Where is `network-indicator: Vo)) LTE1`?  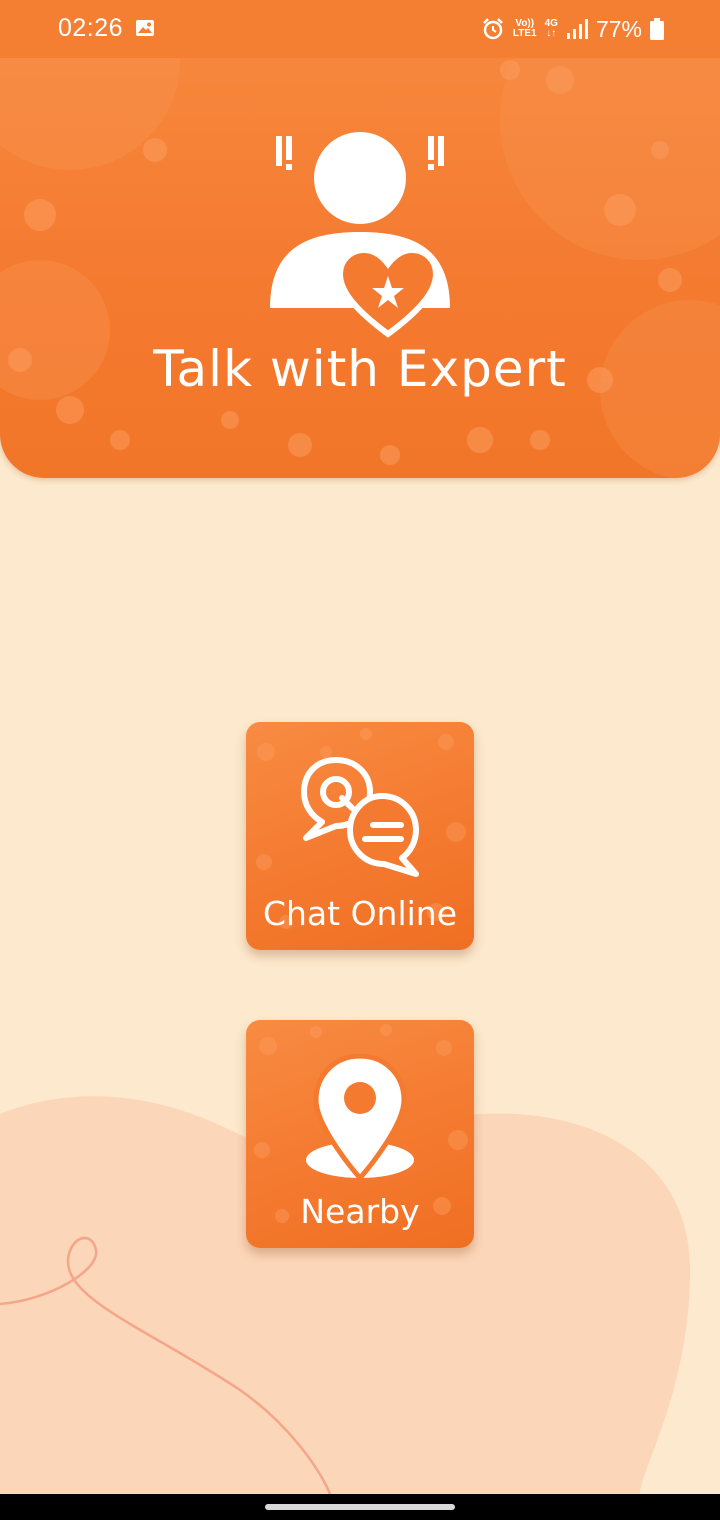 network-indicator: Vo)) LTE1 is located at coordinates (525, 29).